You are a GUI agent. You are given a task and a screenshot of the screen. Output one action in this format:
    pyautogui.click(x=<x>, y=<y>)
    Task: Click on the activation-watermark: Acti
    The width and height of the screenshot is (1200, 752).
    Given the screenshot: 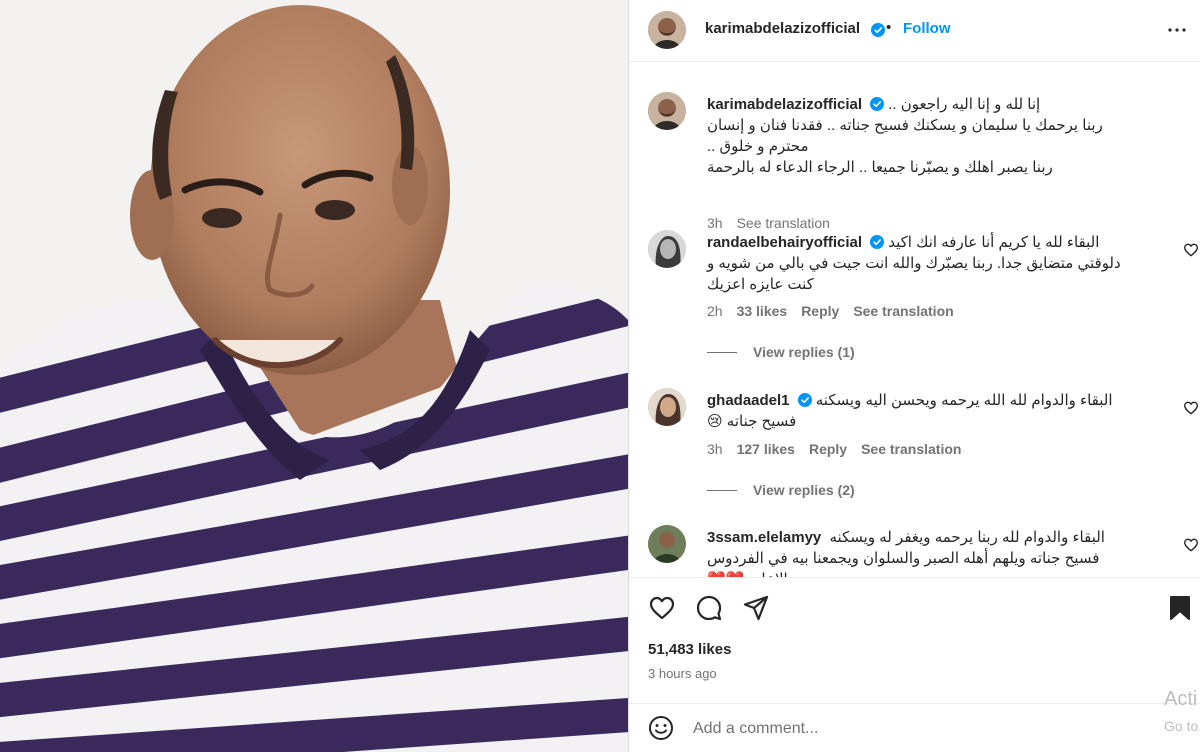 What is the action you would take?
    pyautogui.click(x=1181, y=699)
    